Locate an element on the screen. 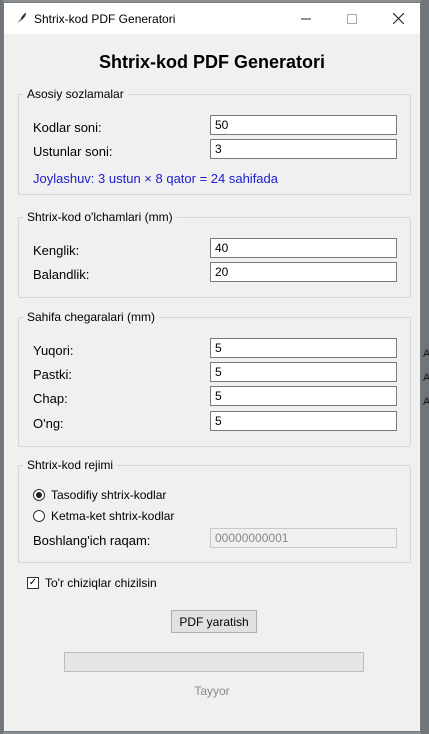 The width and height of the screenshot is (429, 734). random-radio-label: Tasodifiy shtrix-kodlar is located at coordinates (109, 495).